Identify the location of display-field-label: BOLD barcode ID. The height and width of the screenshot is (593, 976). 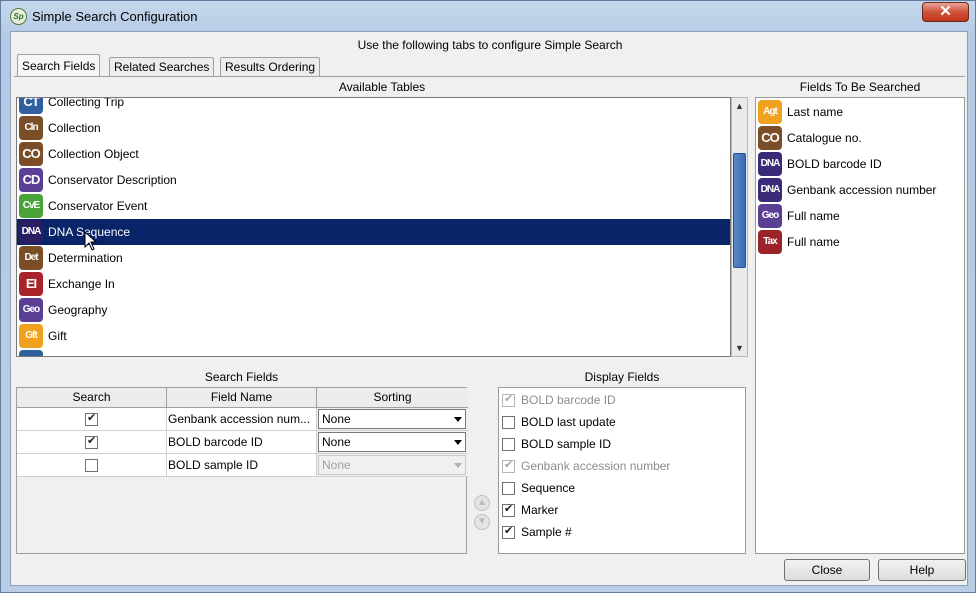
(568, 400).